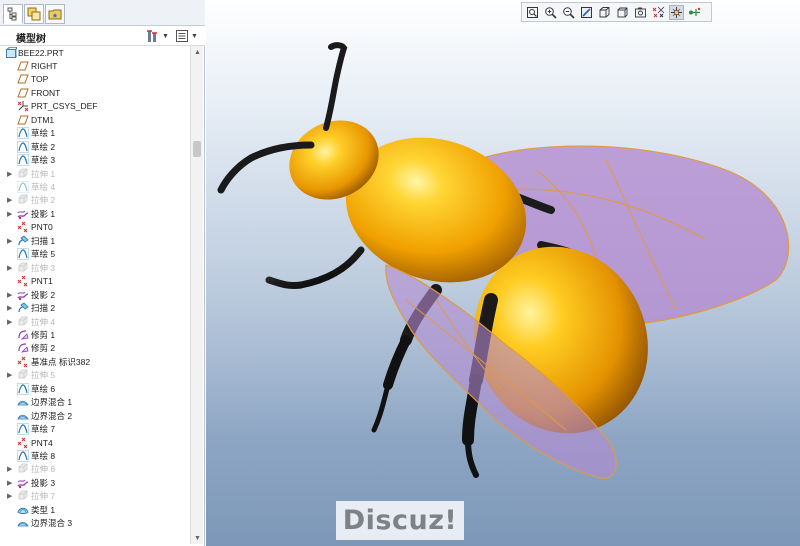  I want to click on model-tree-item: ▶ 拉伸 4, so click(95, 321).